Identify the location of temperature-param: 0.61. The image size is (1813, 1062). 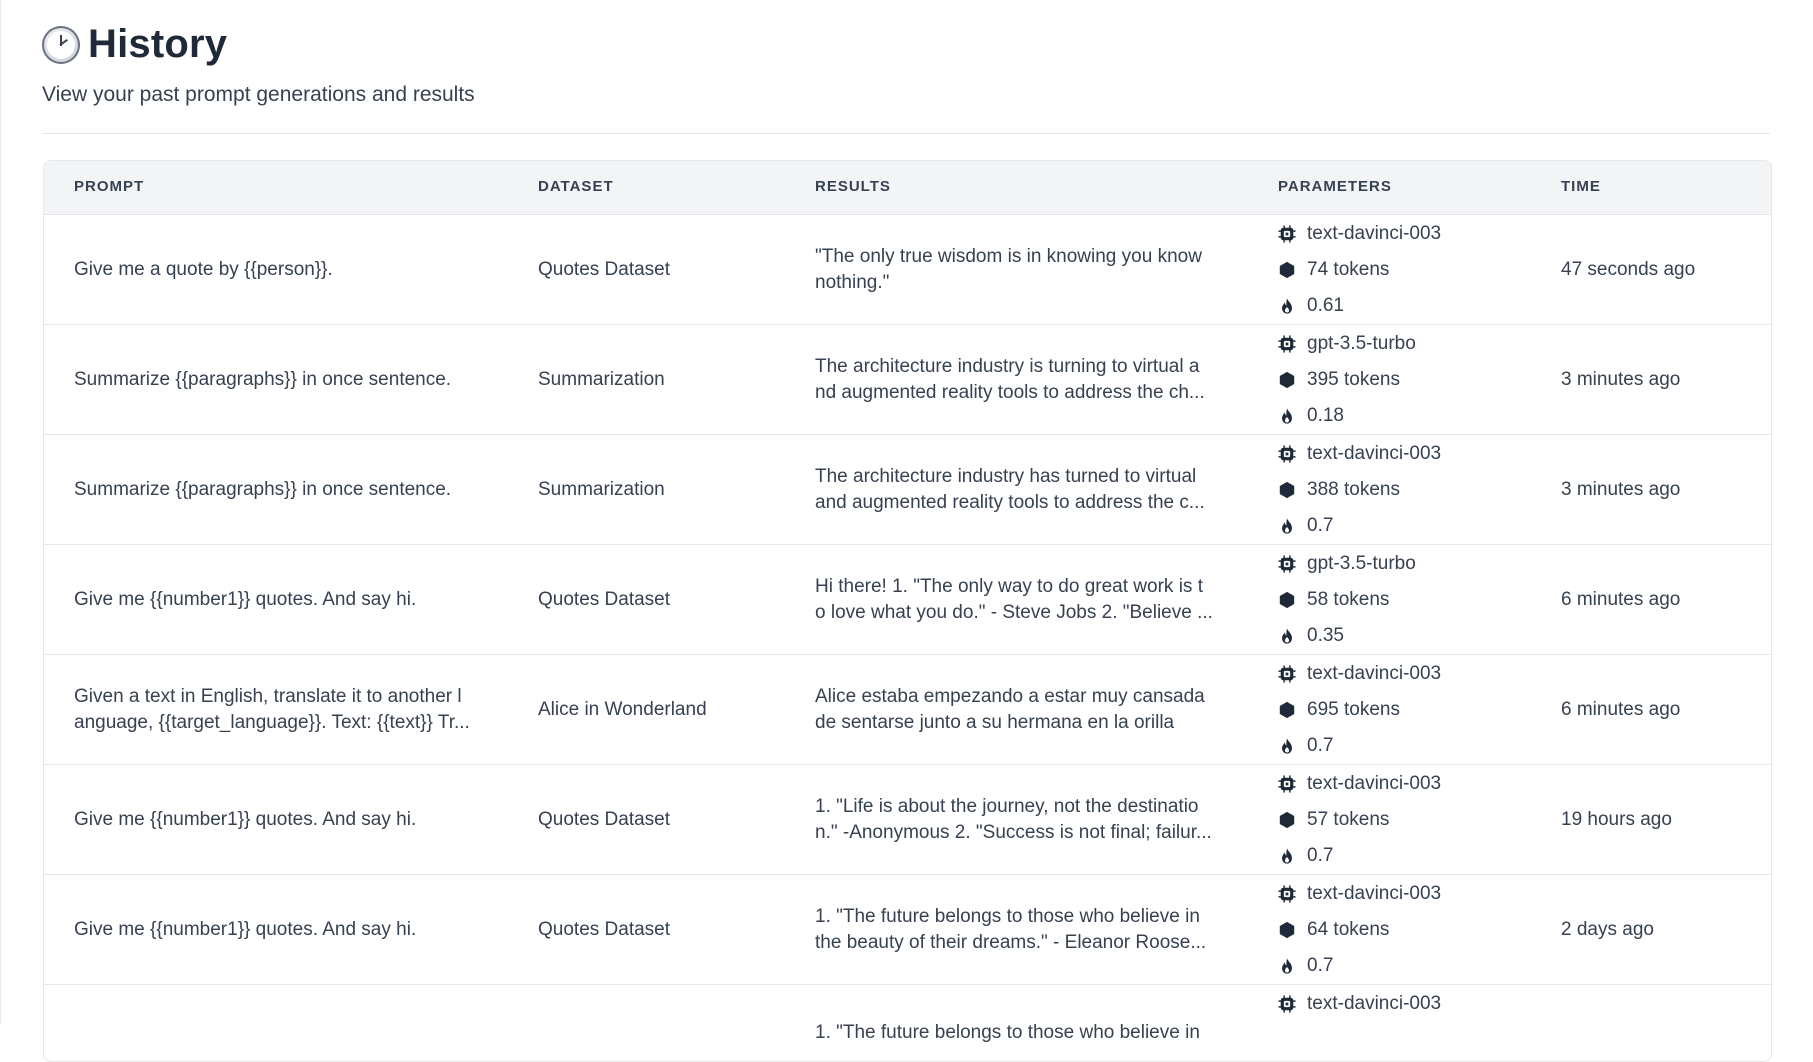
(1311, 306).